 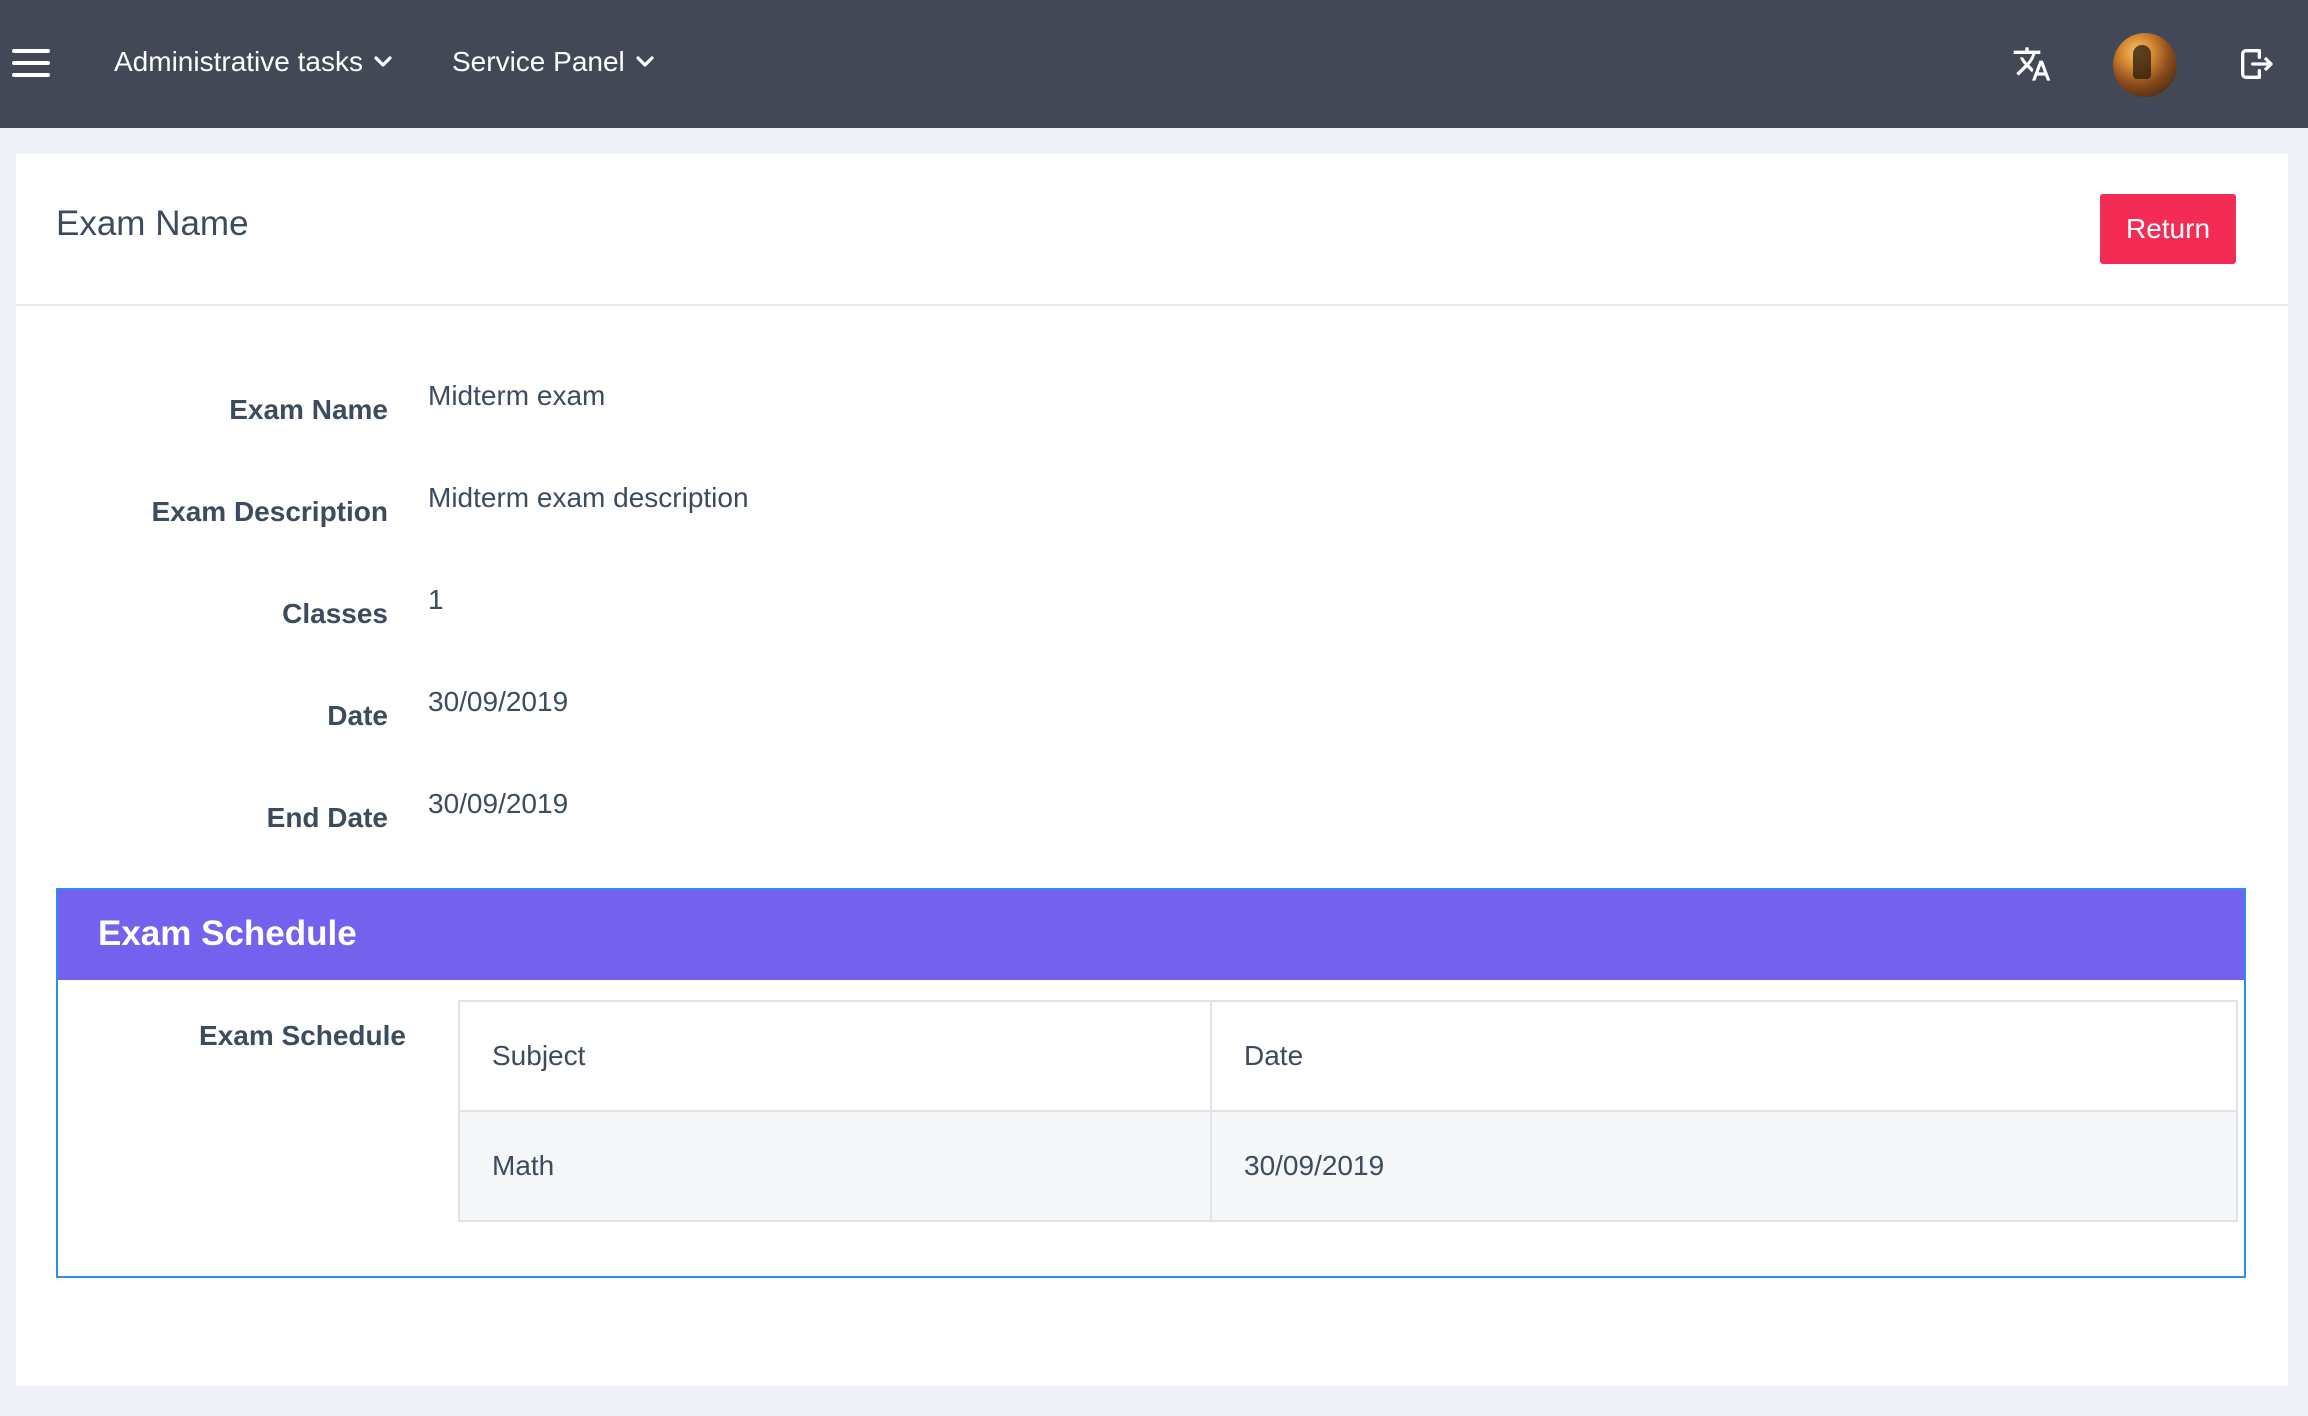 I want to click on nav-menu-administrative-tasks: Administrative tasks, so click(x=253, y=62).